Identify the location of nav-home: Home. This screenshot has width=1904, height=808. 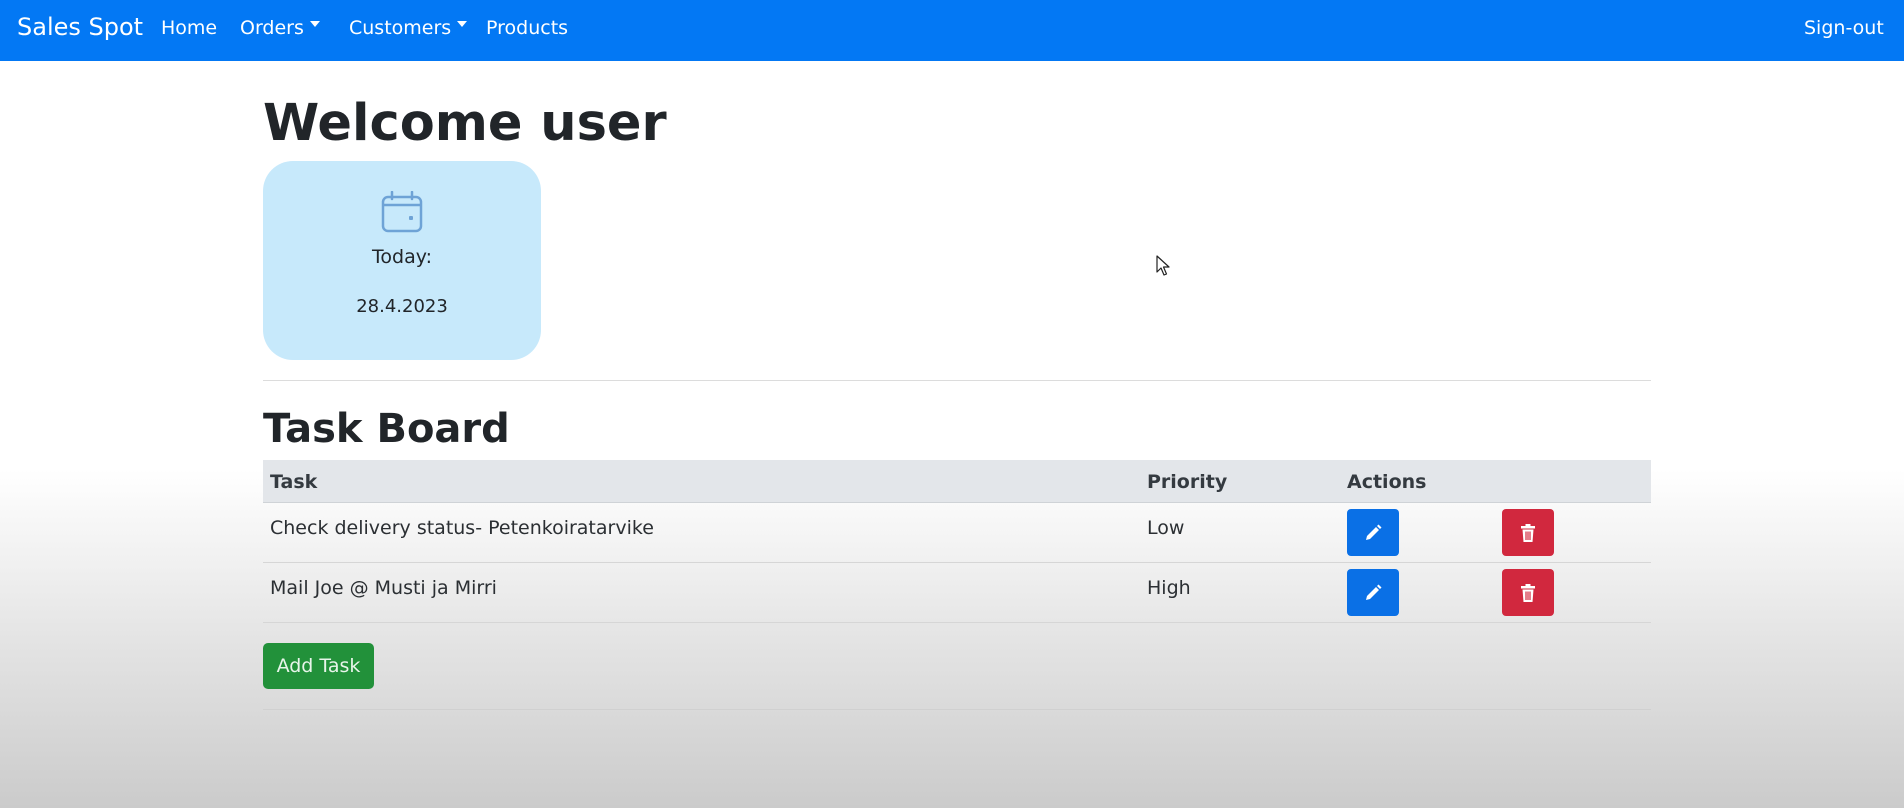
(189, 28).